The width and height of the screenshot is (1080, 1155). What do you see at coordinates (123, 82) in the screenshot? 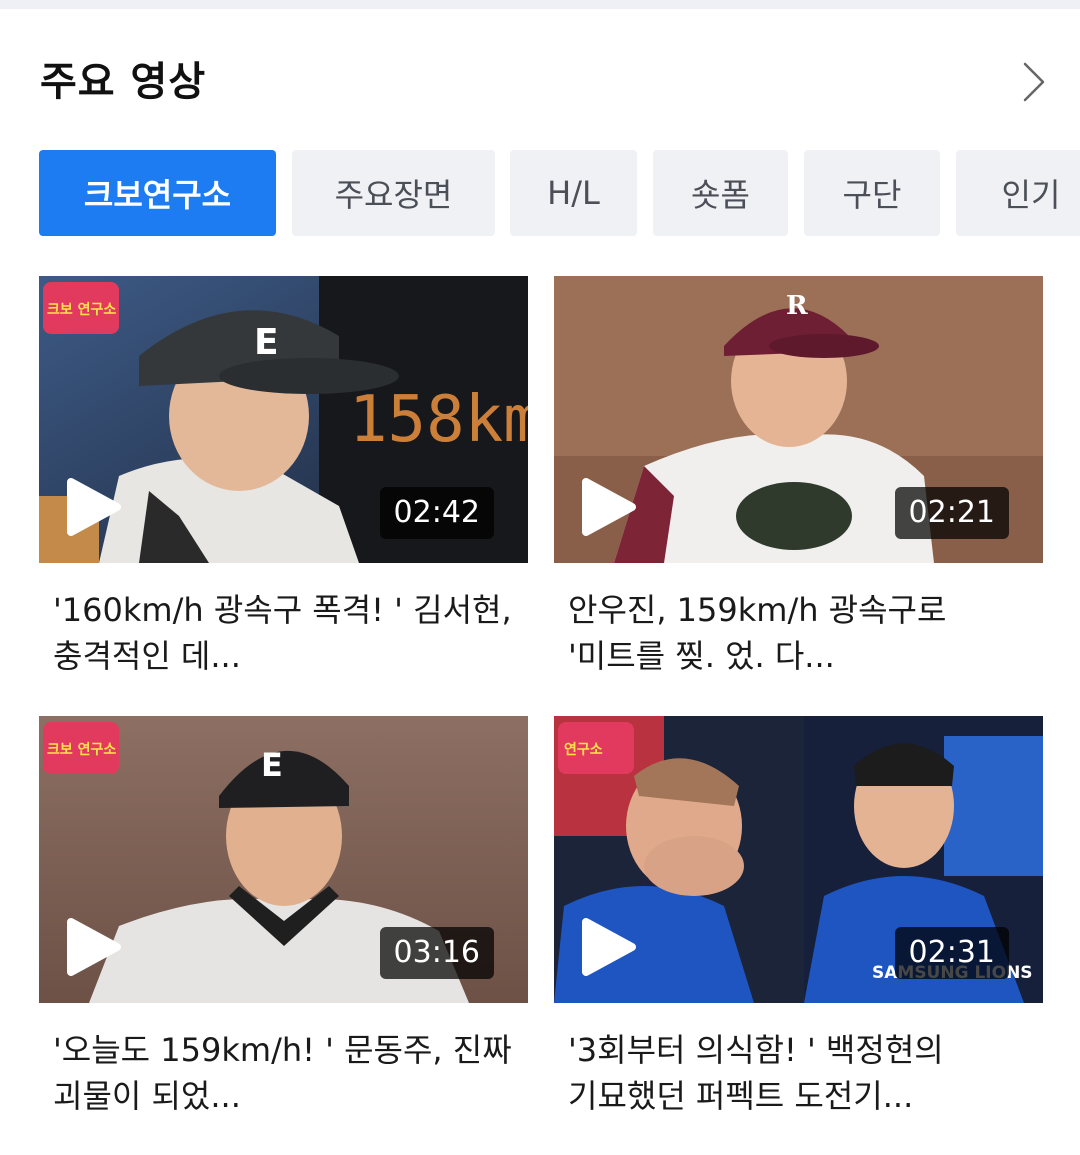
I see `section-title: 주요 영상` at bounding box center [123, 82].